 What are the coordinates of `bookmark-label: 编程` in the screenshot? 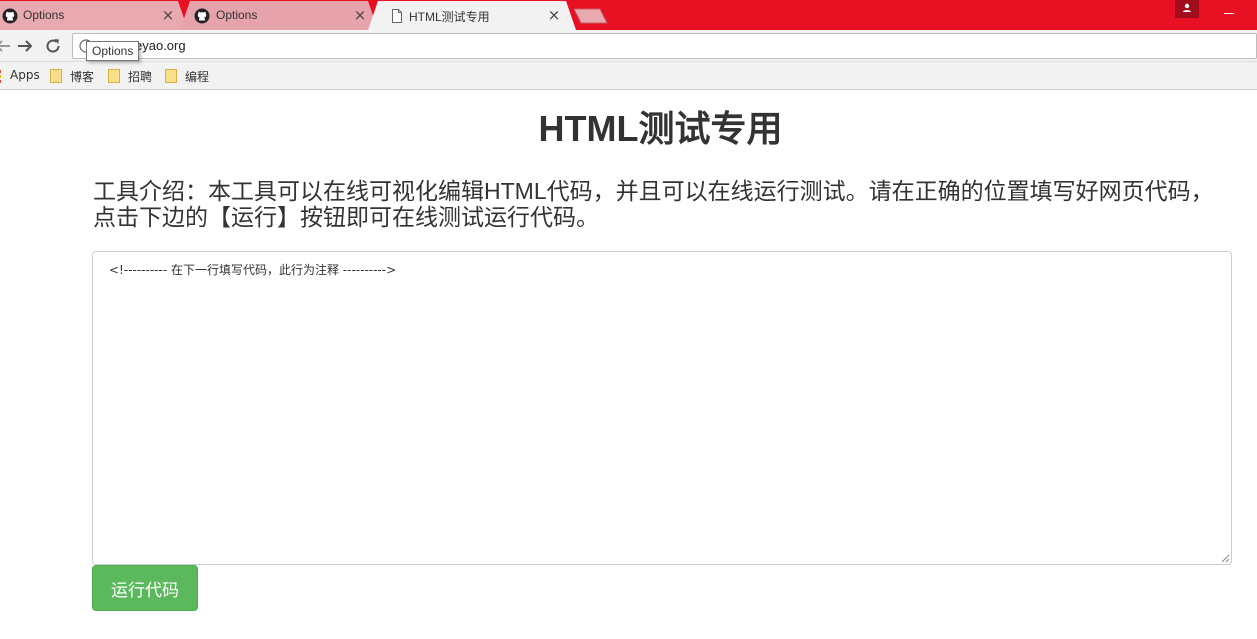 It's located at (197, 77).